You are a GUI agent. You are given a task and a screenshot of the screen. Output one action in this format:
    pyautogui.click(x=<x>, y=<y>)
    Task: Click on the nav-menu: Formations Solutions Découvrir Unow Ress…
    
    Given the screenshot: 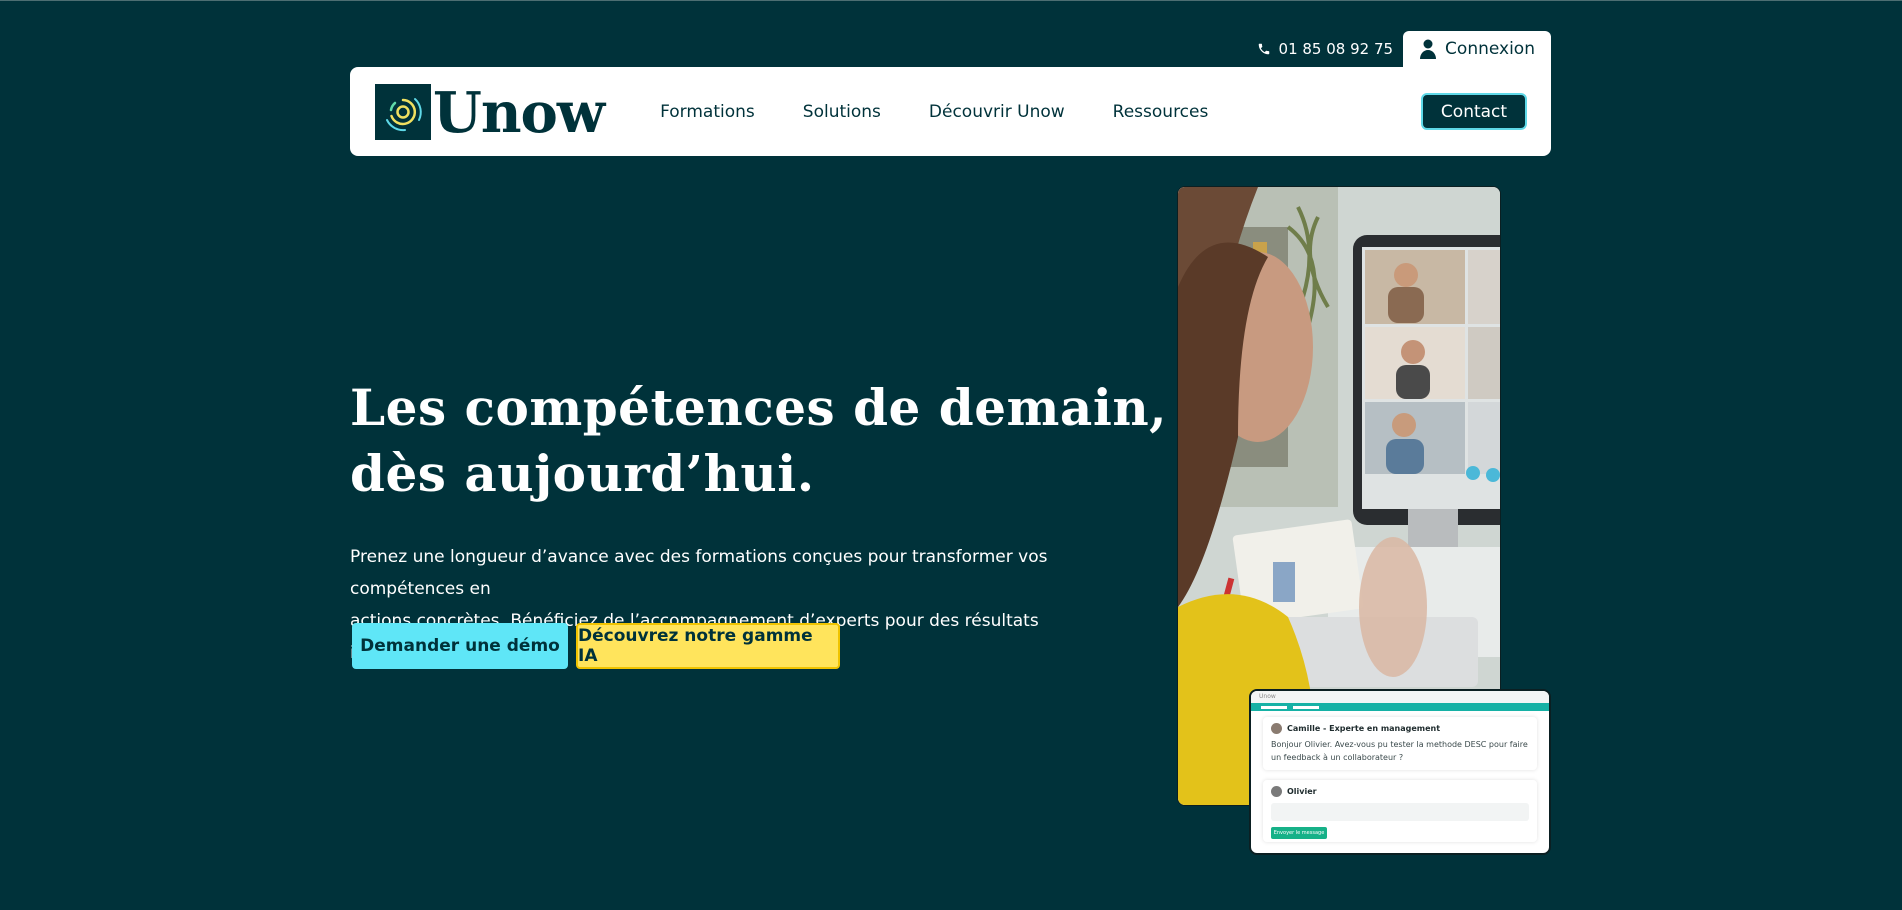 What is the action you would take?
    pyautogui.click(x=934, y=112)
    